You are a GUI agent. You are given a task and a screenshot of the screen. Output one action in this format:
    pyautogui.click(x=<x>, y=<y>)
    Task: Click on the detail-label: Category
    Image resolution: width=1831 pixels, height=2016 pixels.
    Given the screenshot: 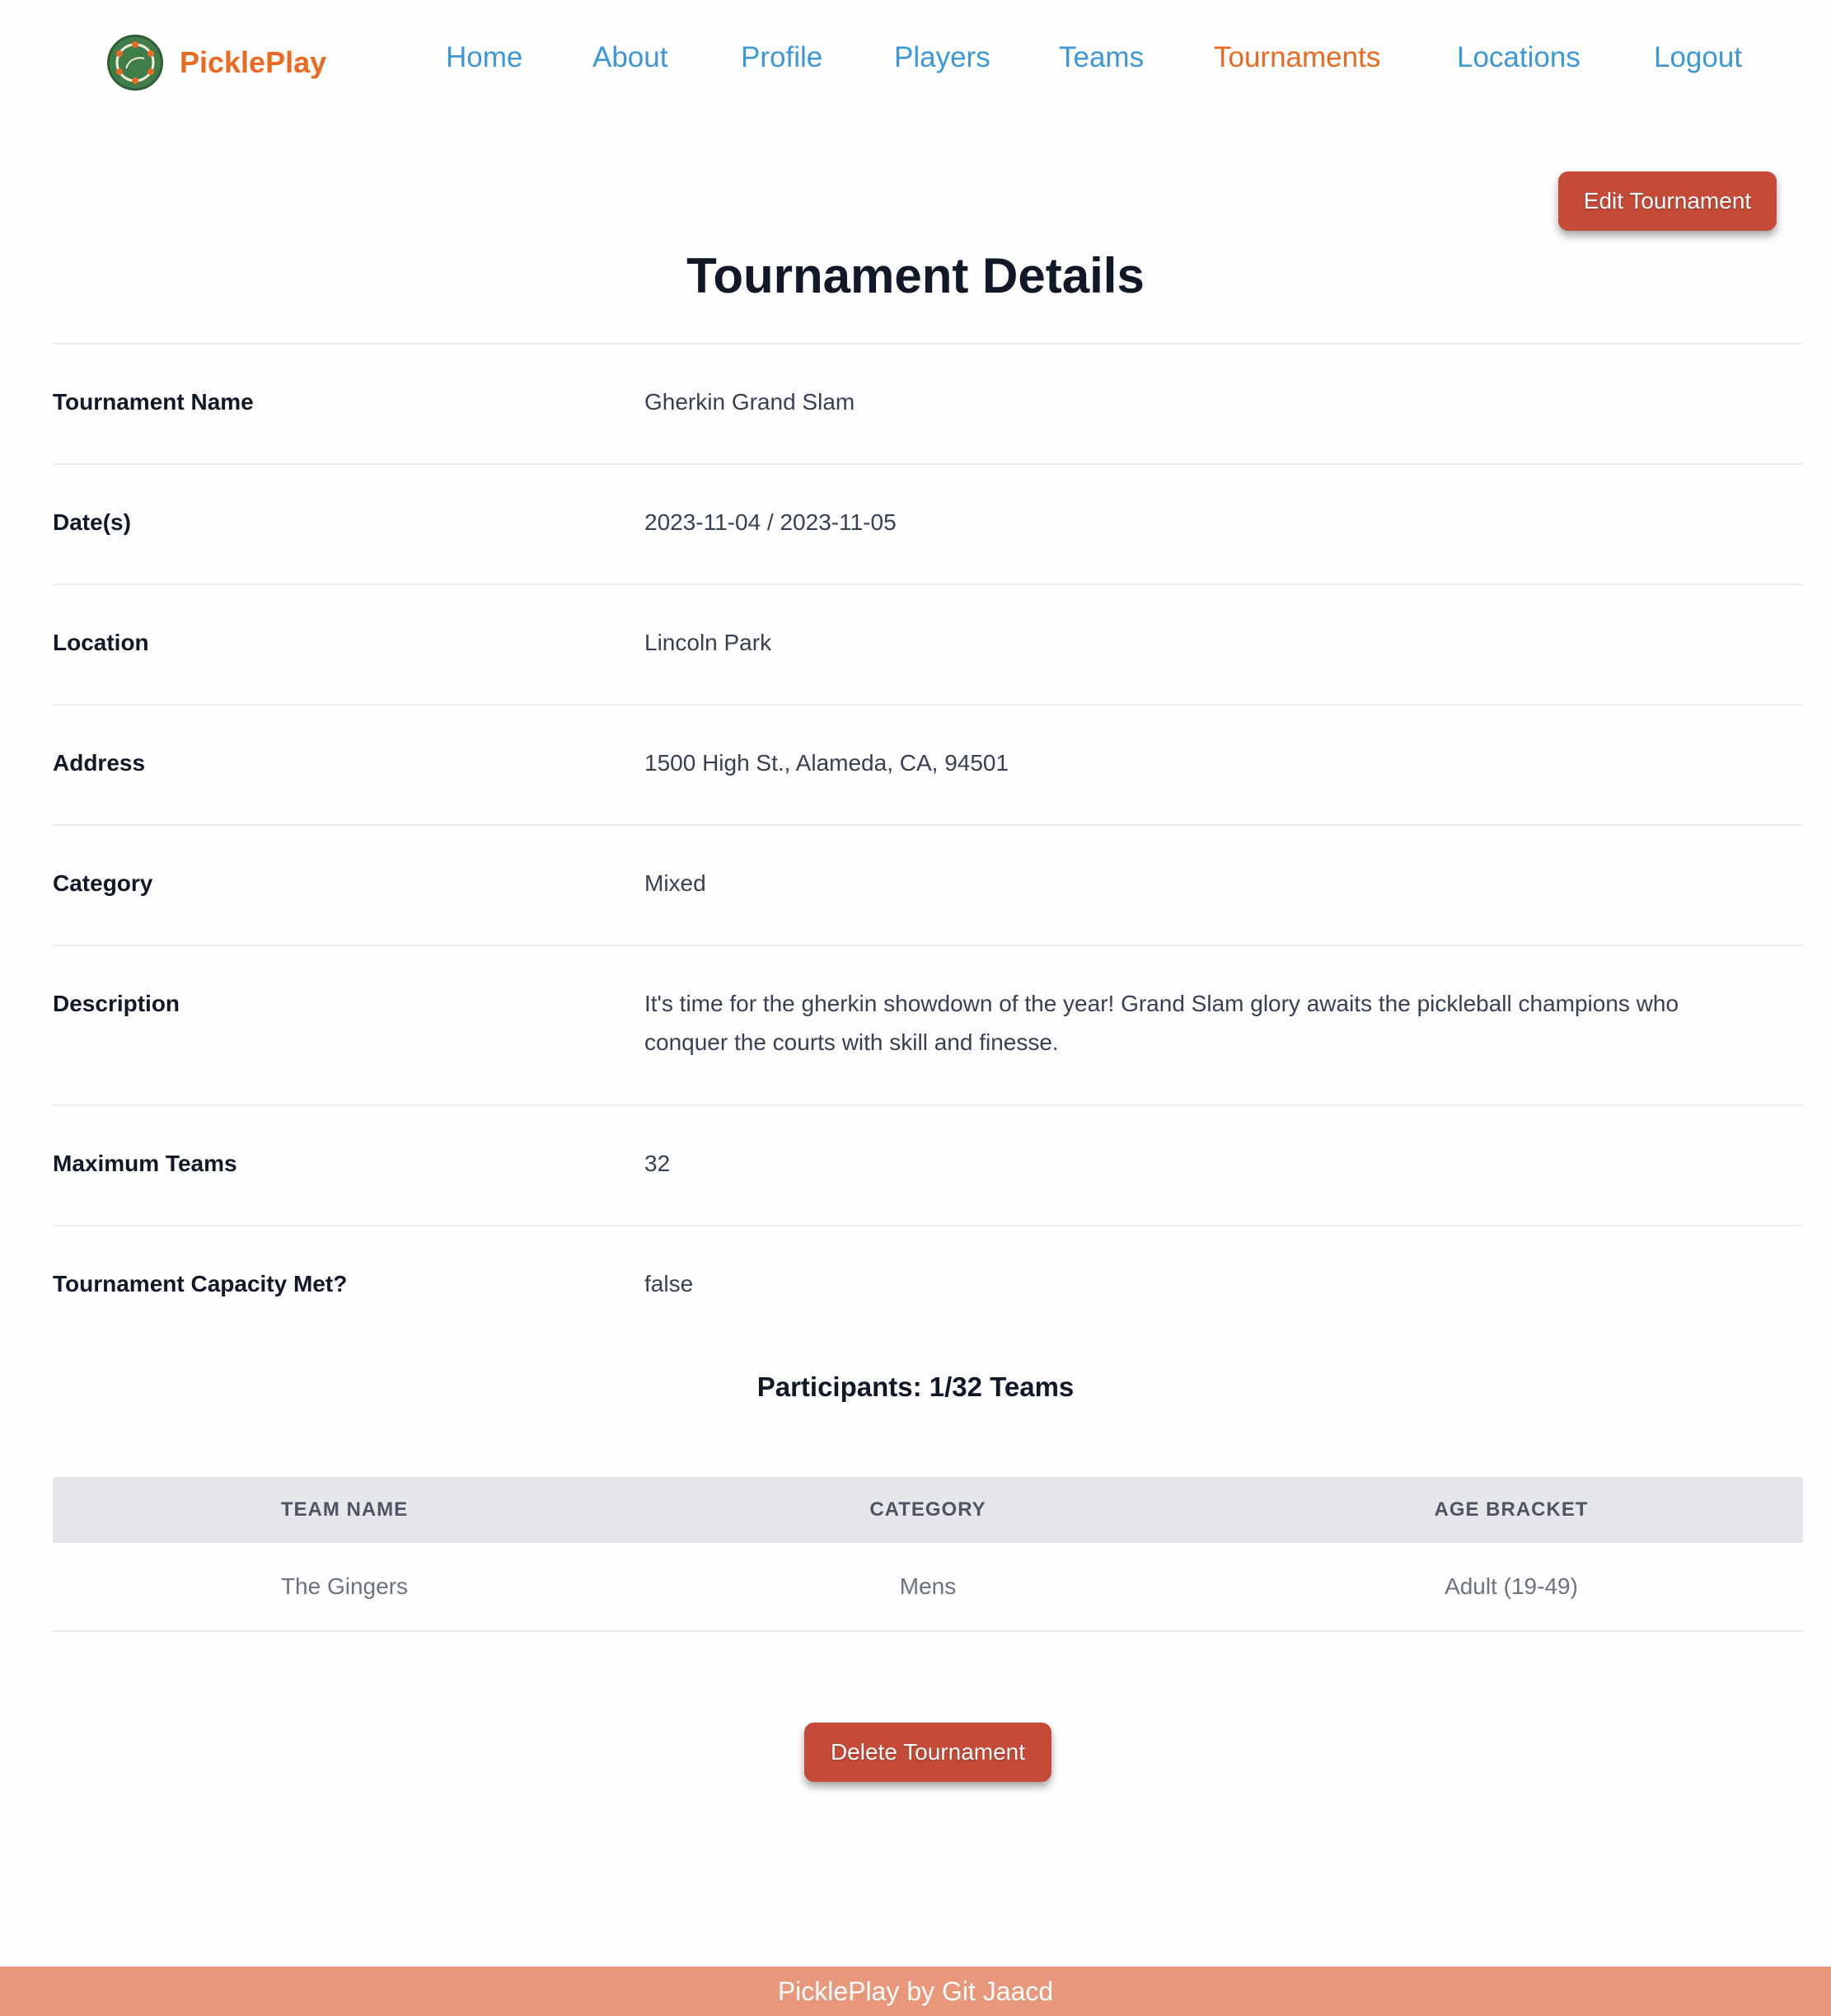 What is the action you would take?
    pyautogui.click(x=103, y=883)
    